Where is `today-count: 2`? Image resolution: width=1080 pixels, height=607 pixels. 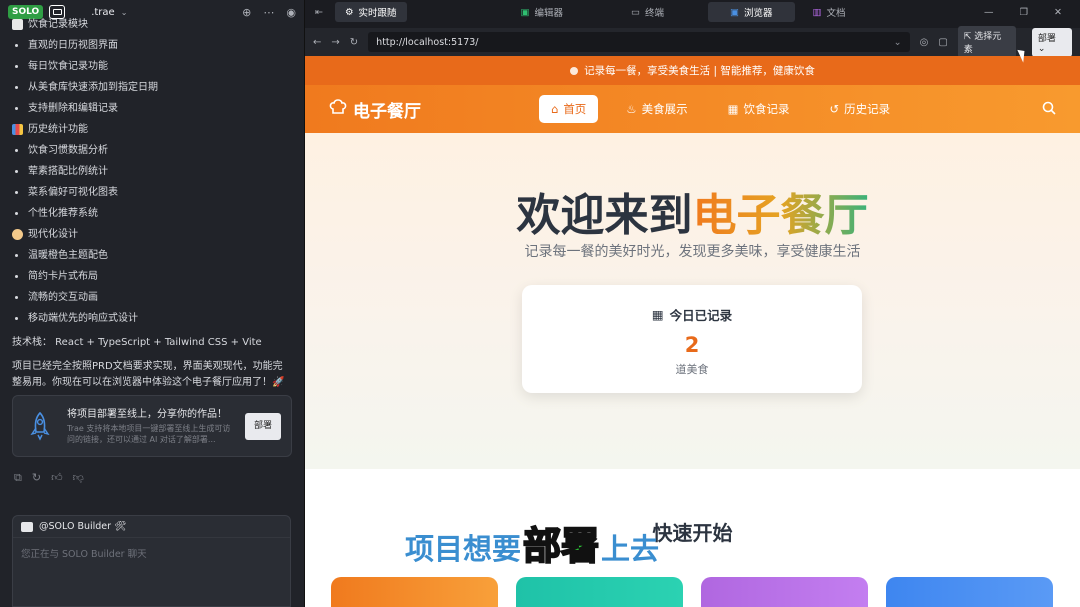
today-count: 2 is located at coordinates (692, 345).